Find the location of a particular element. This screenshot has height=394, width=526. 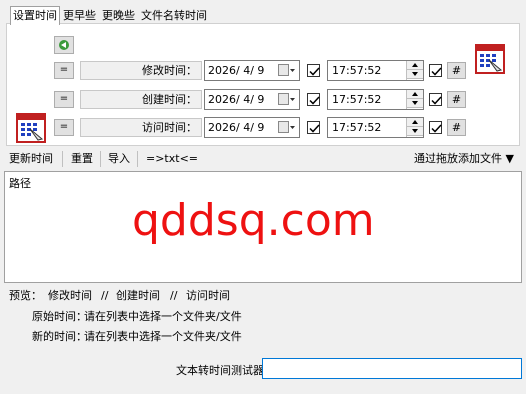

create-time-value: 17:57:52 is located at coordinates (357, 99).